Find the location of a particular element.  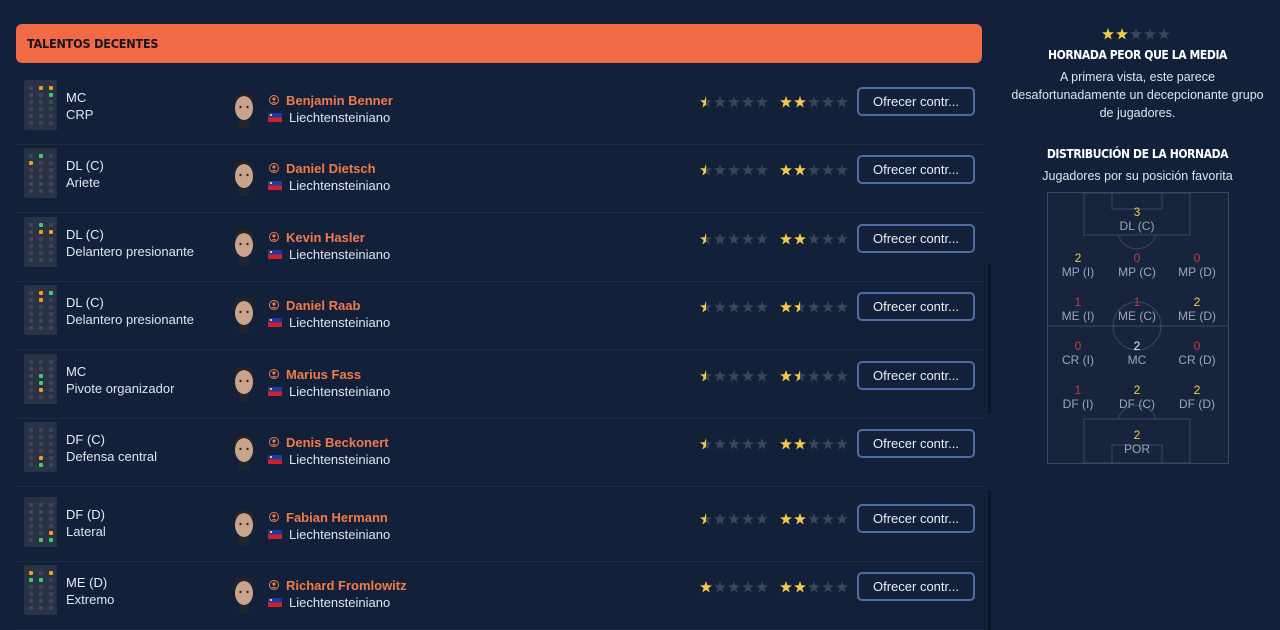

position-zone: 1 ME (I) is located at coordinates (1078, 309).